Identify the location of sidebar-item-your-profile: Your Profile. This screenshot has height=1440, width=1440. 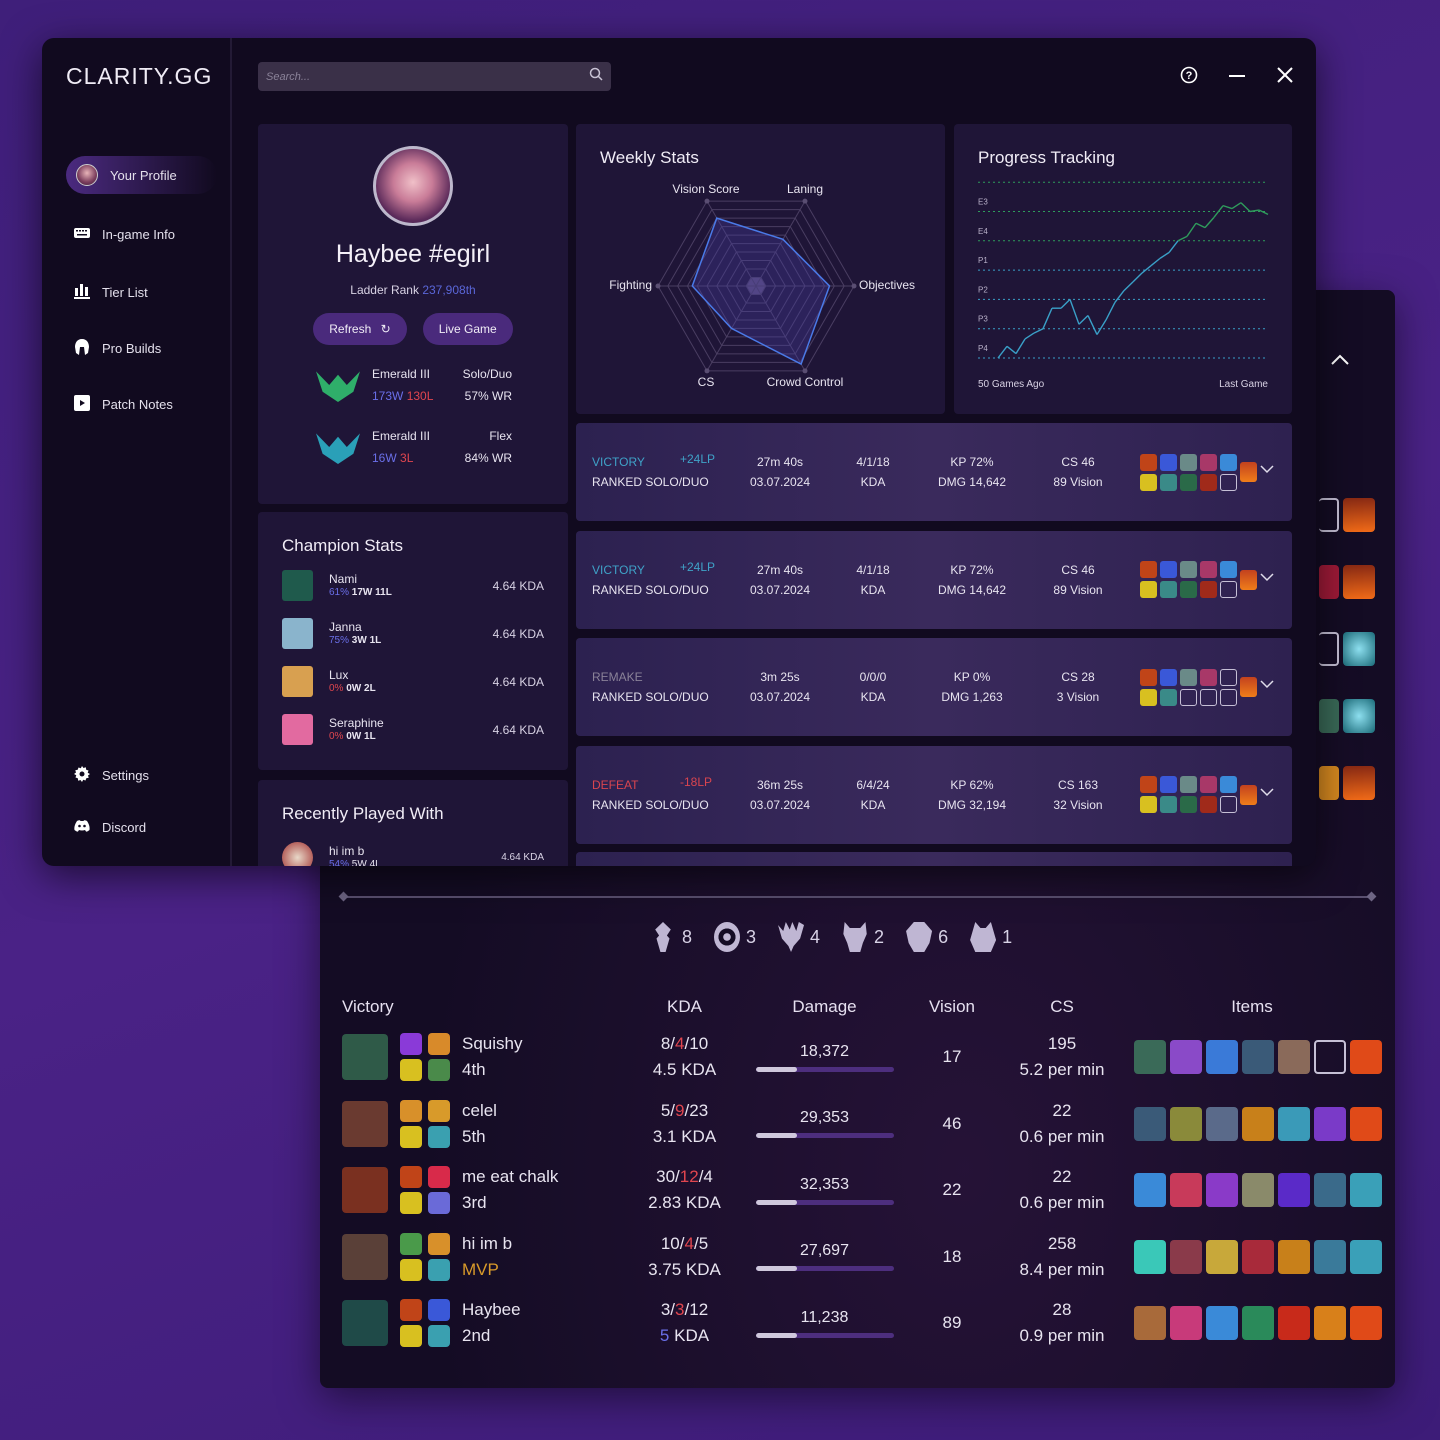
(141, 175).